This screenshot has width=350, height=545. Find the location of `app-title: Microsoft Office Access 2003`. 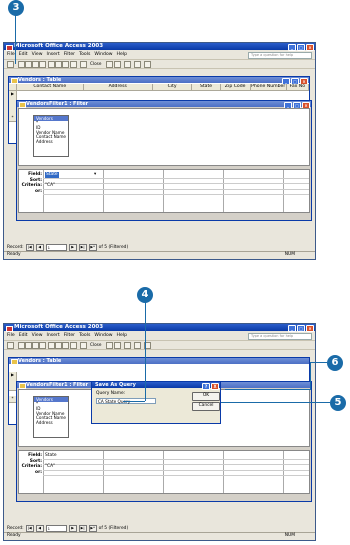

app-title: Microsoft Office Access 2003 is located at coordinates (59, 327).